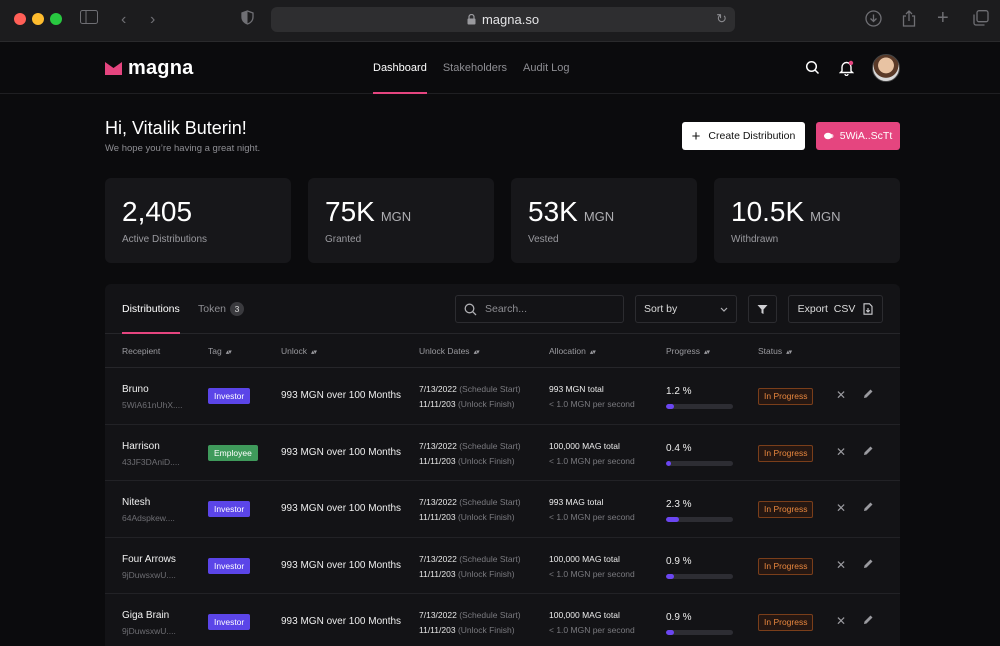 The height and width of the screenshot is (646, 1000). I want to click on finish-date: 11/11/203, so click(437, 630).